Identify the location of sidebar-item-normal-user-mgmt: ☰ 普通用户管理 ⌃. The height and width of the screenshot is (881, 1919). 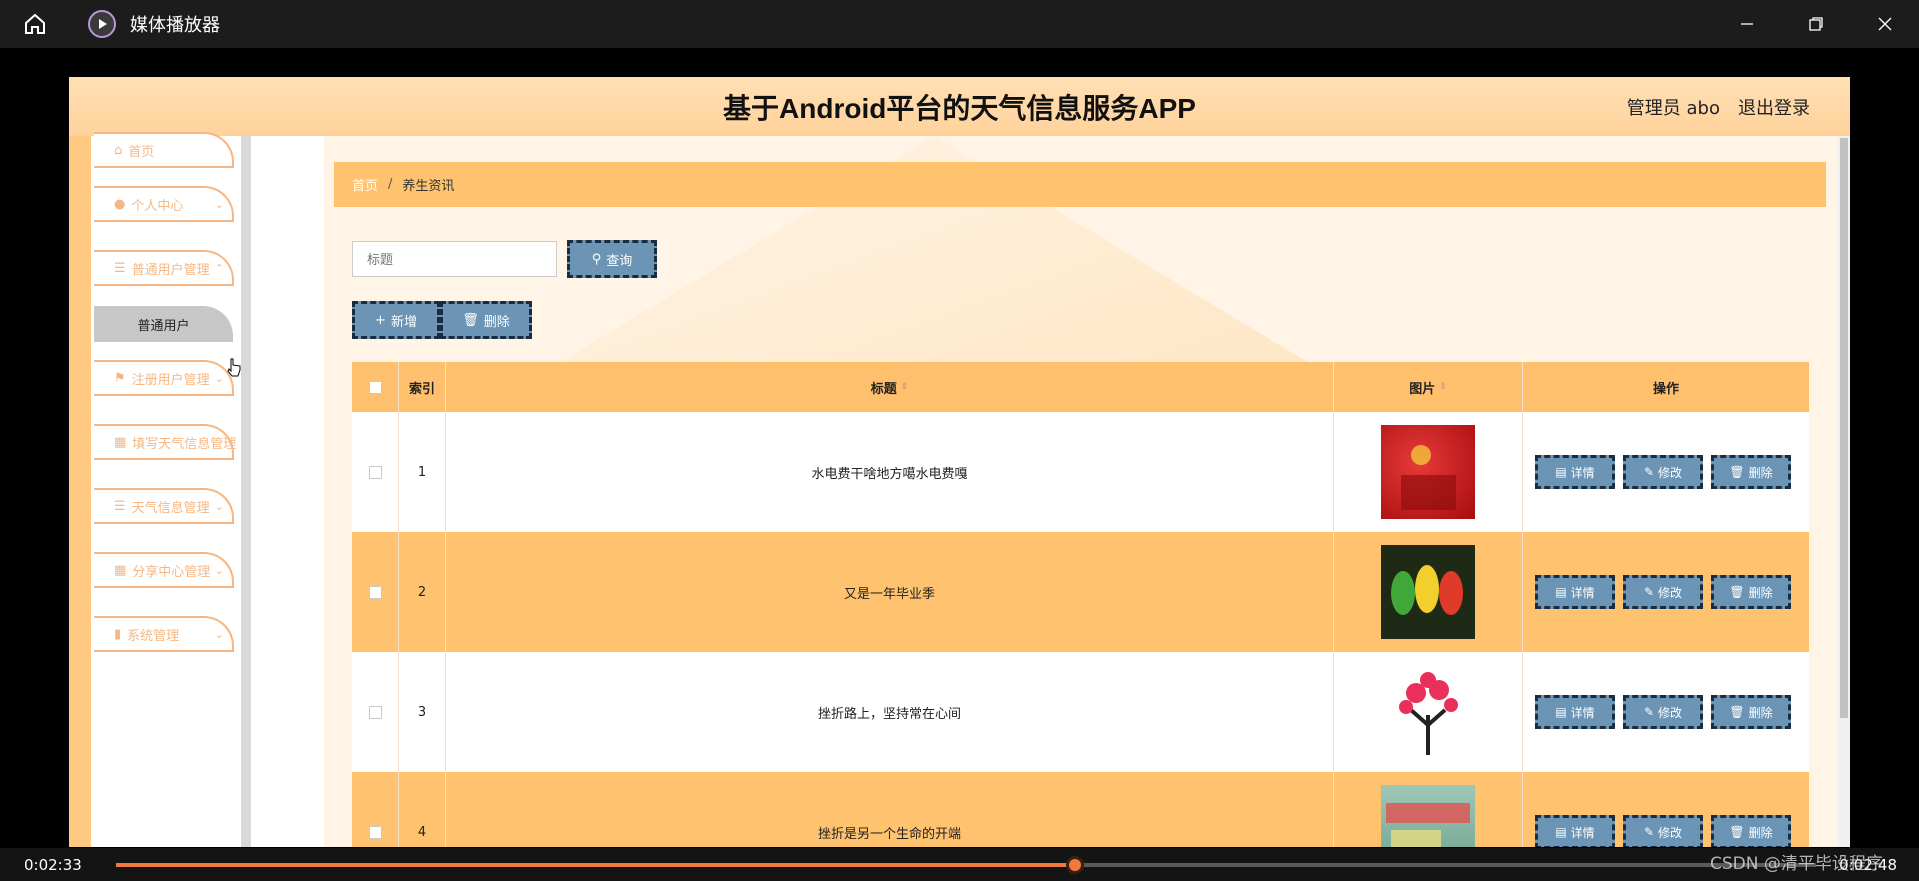
(164, 268).